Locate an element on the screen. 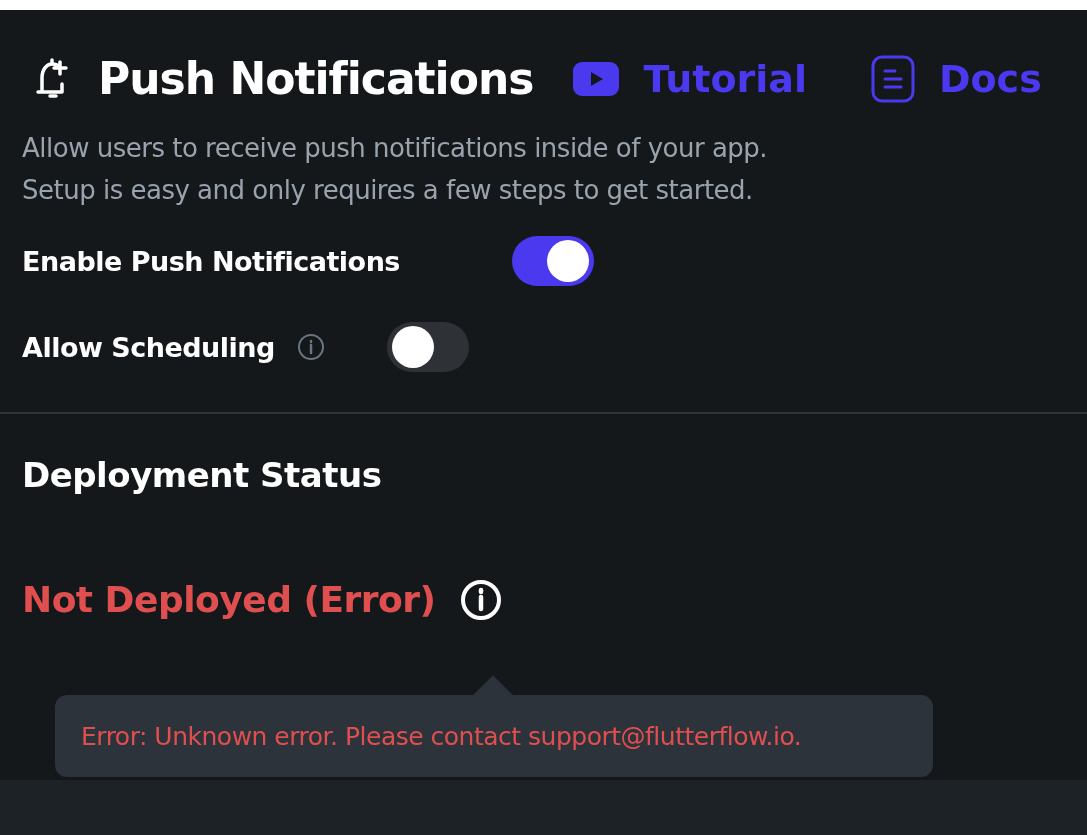 The width and height of the screenshot is (1087, 835). tutorial-link: Tutorial is located at coordinates (690, 79).